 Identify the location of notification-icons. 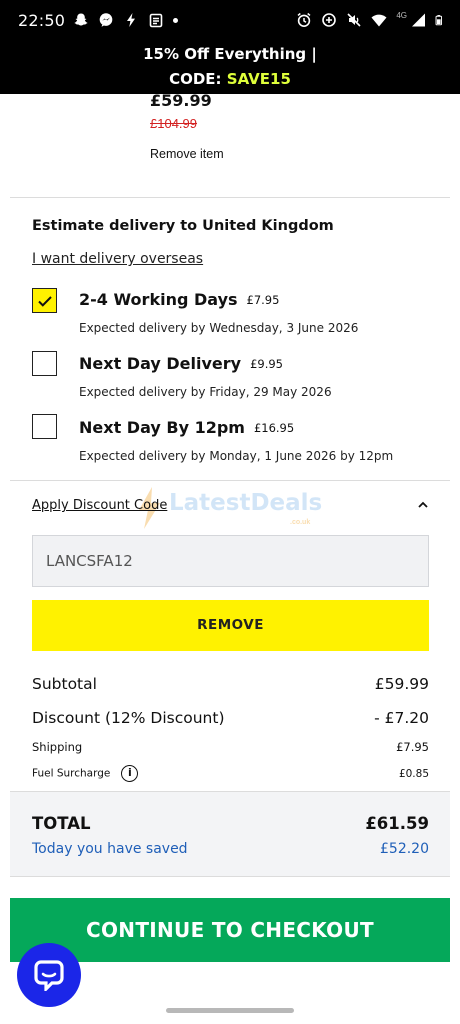
(126, 20).